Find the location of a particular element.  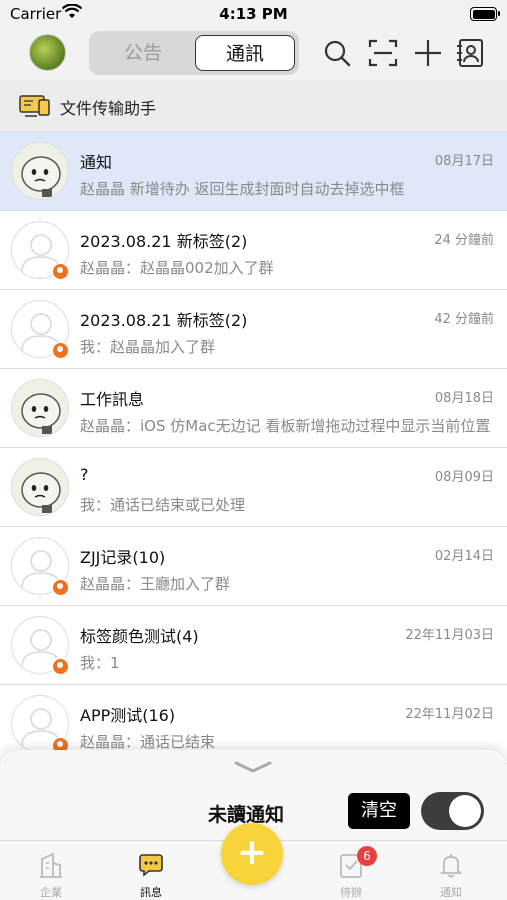

conversation-time: 02月14日 is located at coordinates (464, 556).